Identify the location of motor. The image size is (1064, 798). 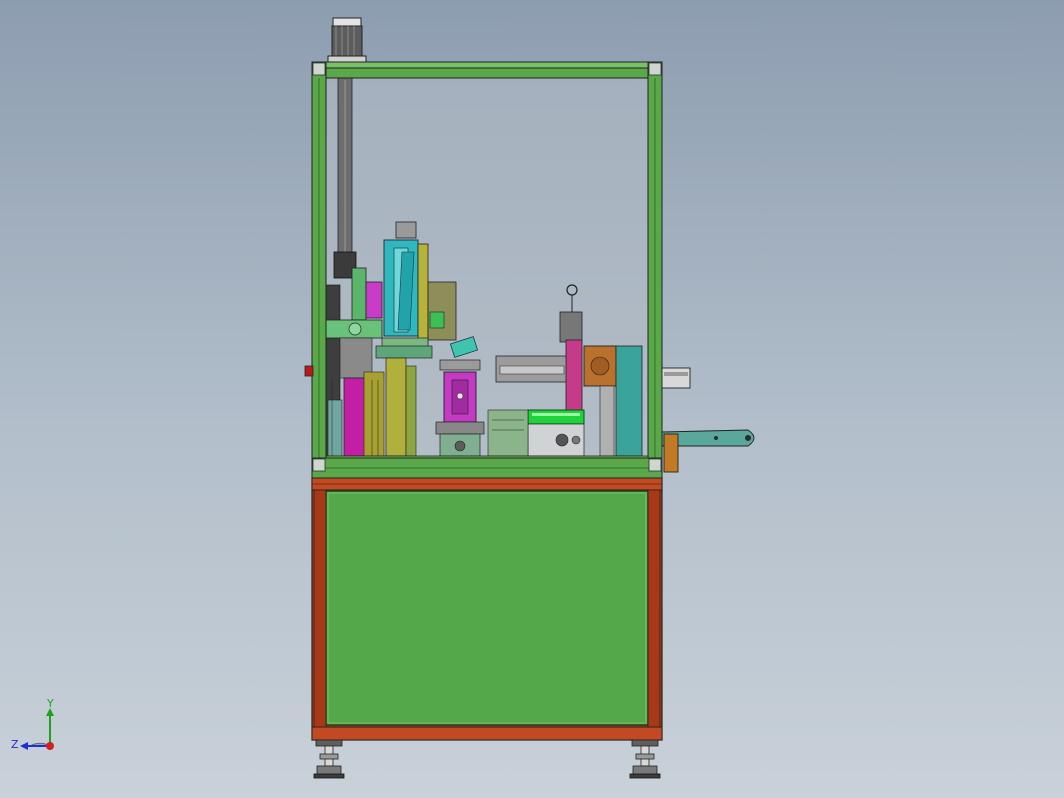
(347, 40).